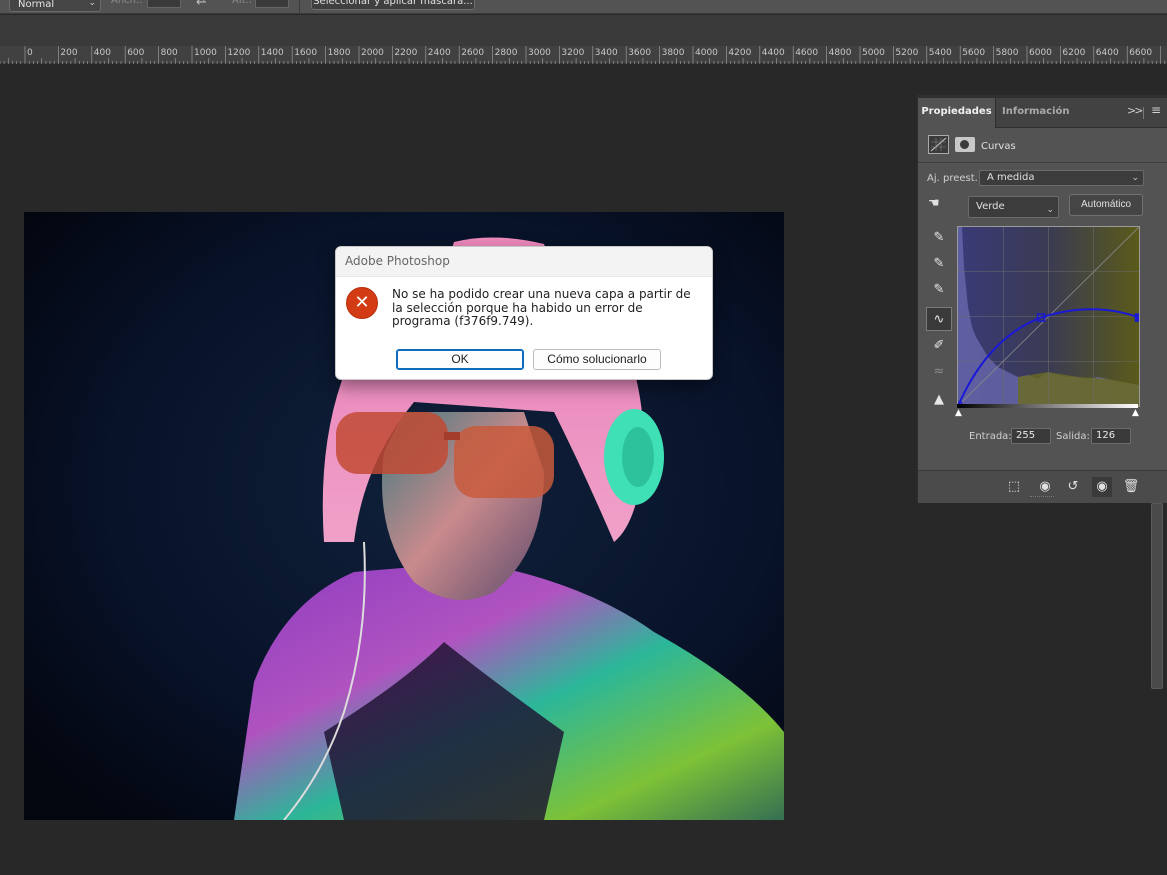 This screenshot has height=875, width=1167. Describe the element at coordinates (299, 6) in the screenshot. I see `options-divider` at that location.